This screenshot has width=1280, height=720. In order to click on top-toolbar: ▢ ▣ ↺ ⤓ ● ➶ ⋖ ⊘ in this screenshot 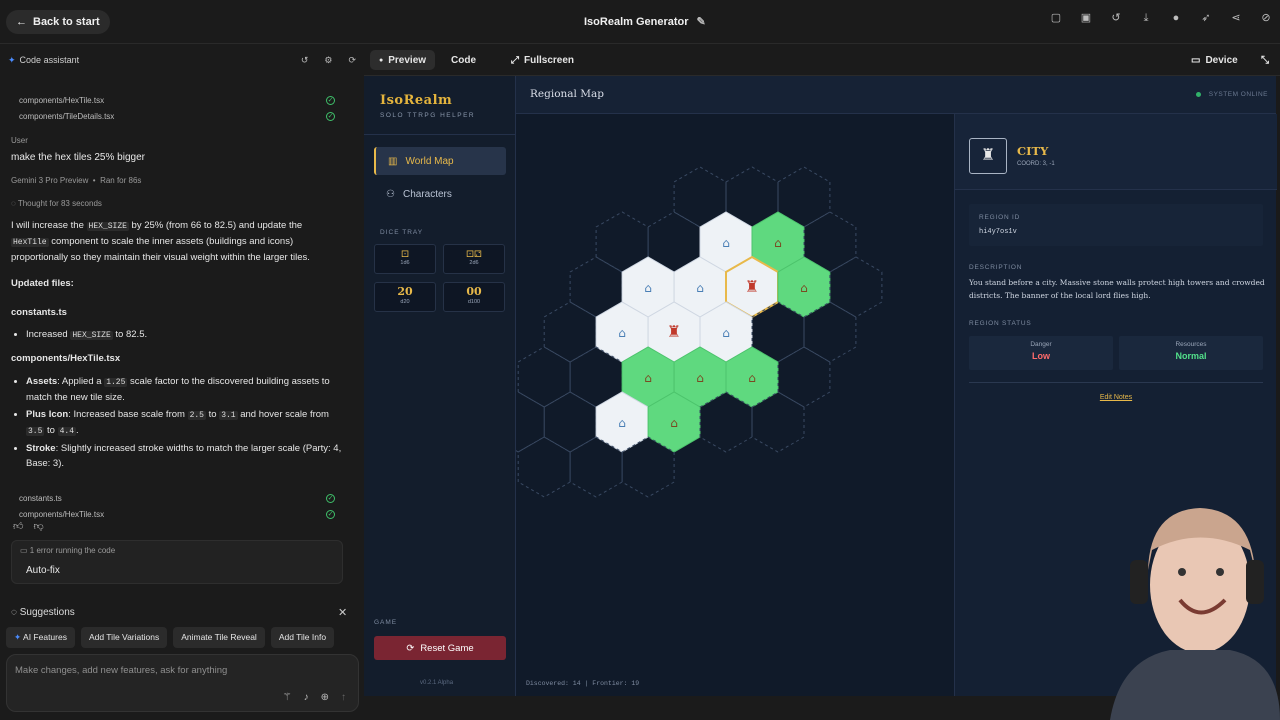, I will do `click(1161, 18)`.